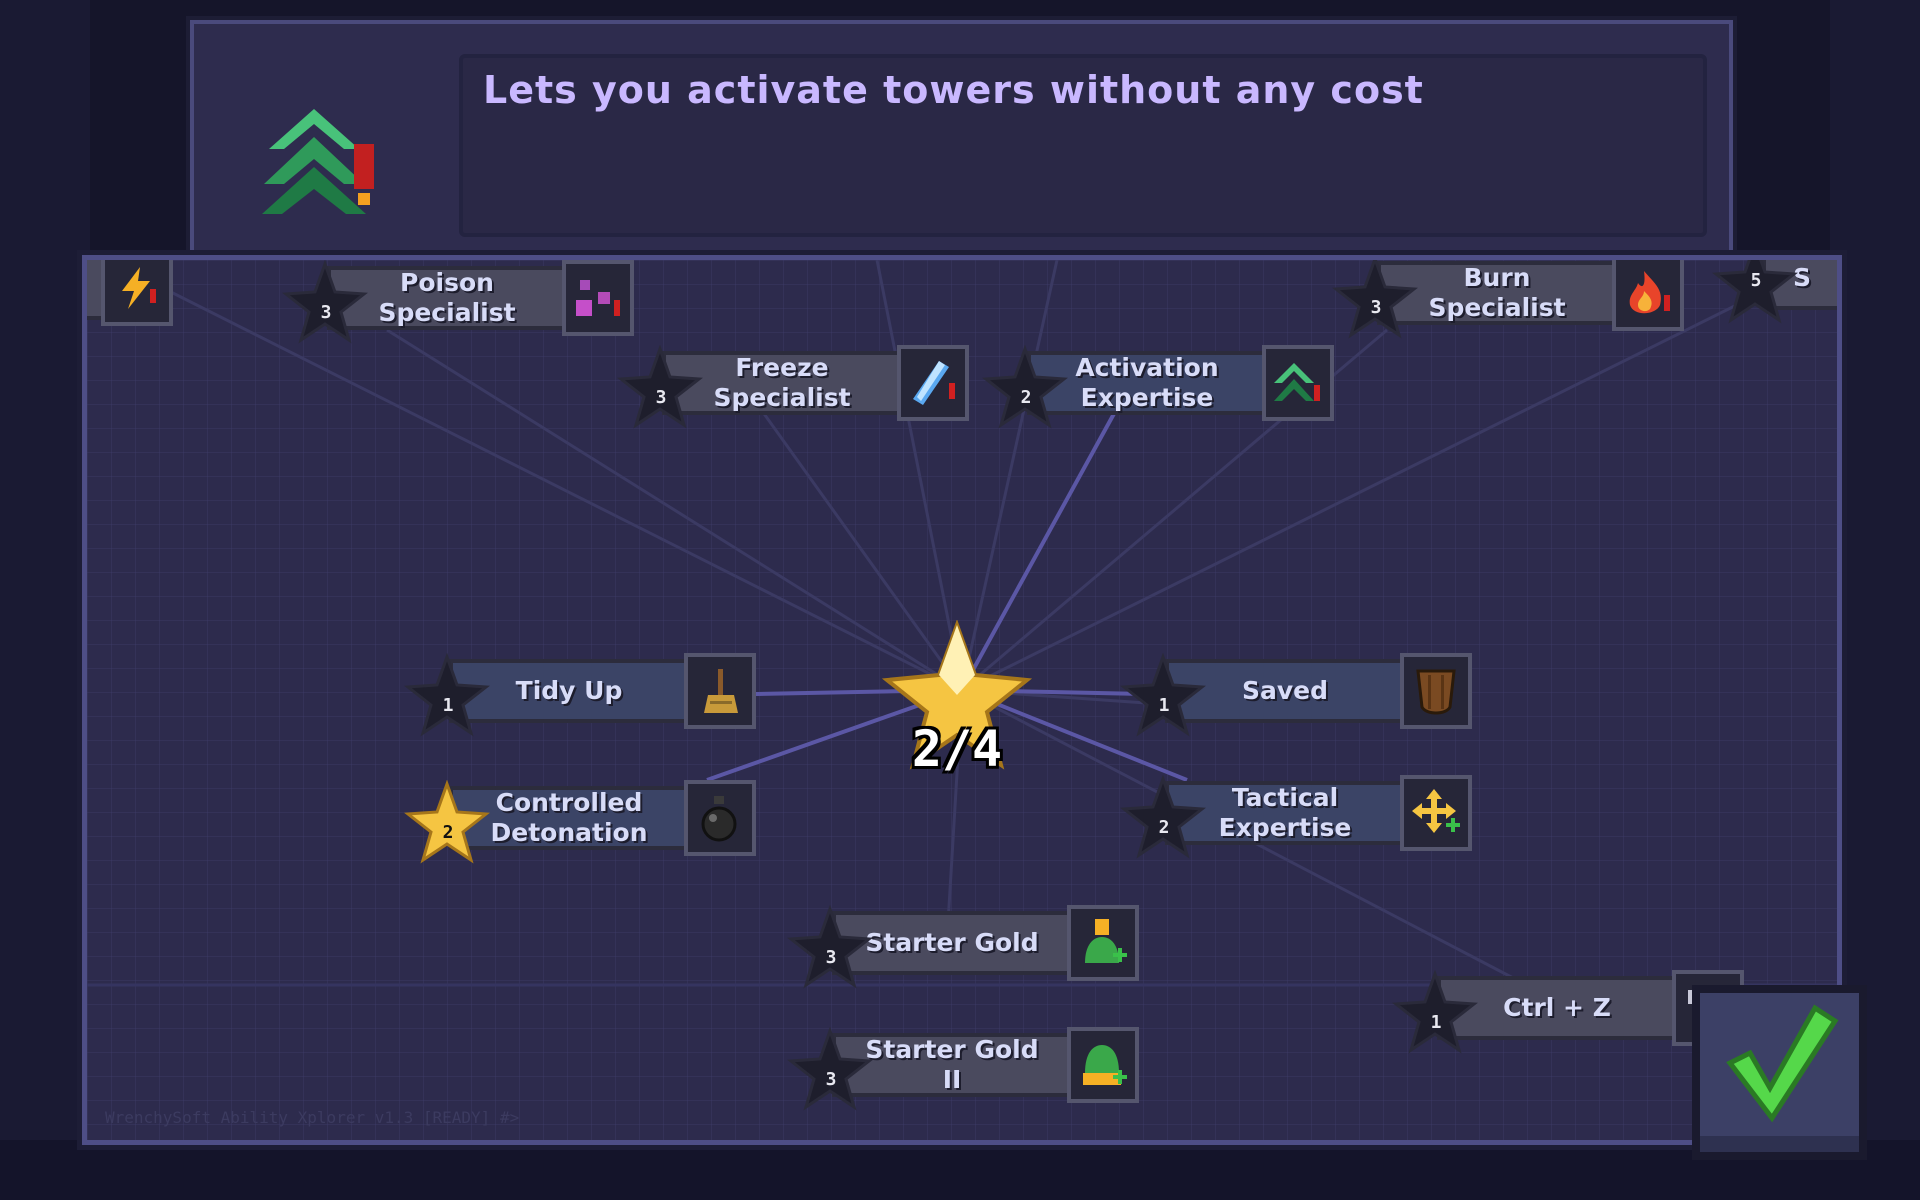  What do you see at coordinates (1774, 292) in the screenshot?
I see `skill-node-partial-right: S 5` at bounding box center [1774, 292].